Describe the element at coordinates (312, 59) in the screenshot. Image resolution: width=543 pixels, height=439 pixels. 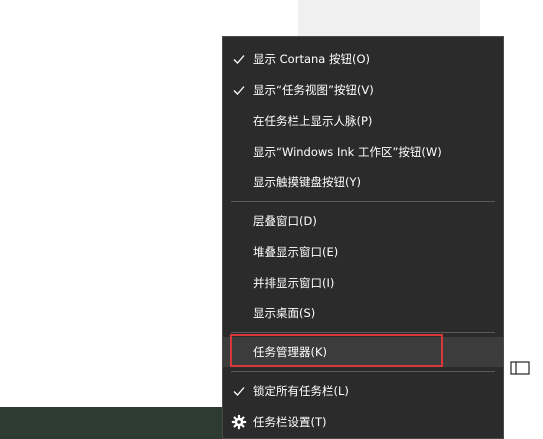
I see `menu-item-label: 显示 Cortana 按钮(O)` at that location.